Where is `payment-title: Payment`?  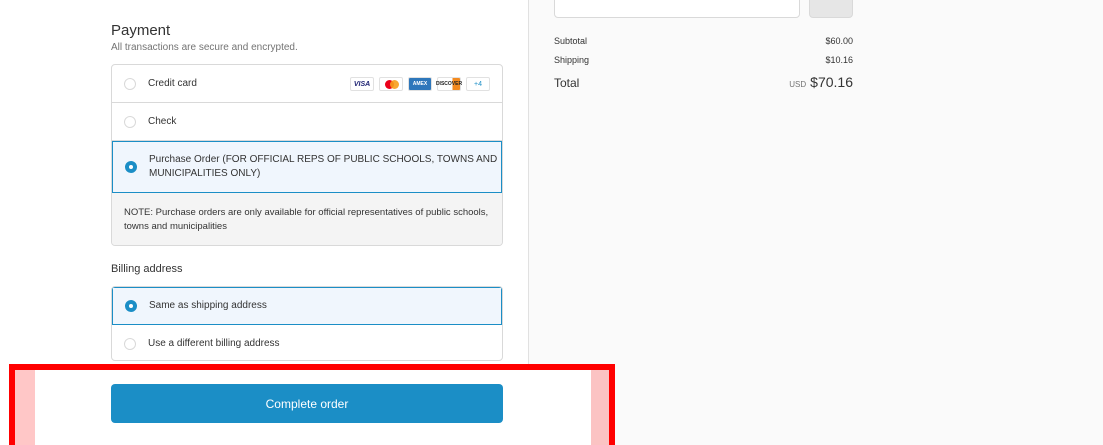
payment-title: Payment is located at coordinates (141, 30).